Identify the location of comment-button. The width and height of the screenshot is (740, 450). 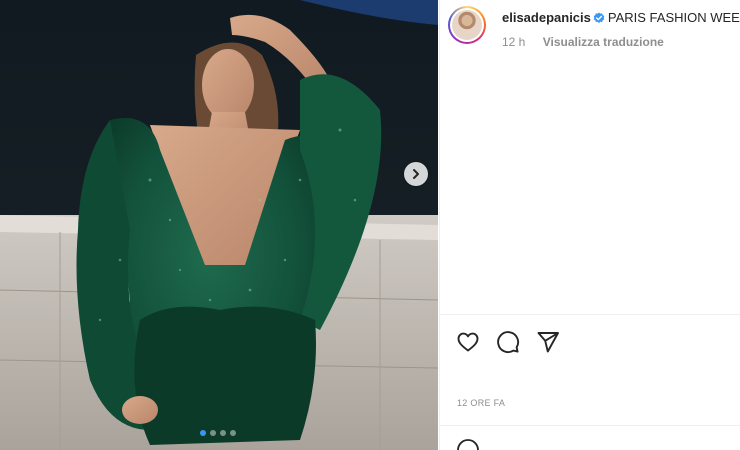
(508, 342).